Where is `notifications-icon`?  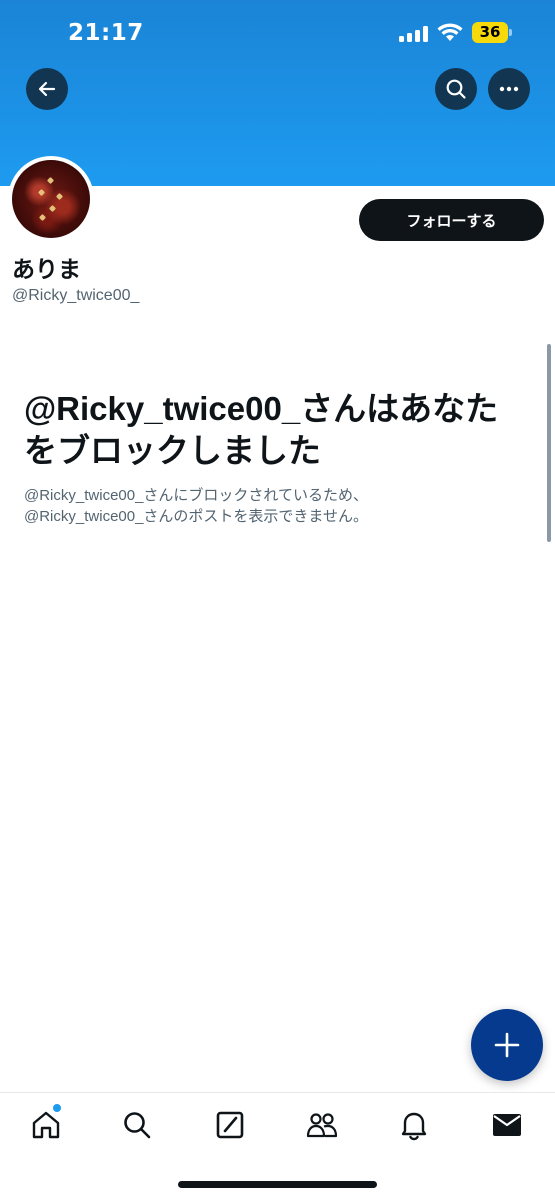 notifications-icon is located at coordinates (414, 1126).